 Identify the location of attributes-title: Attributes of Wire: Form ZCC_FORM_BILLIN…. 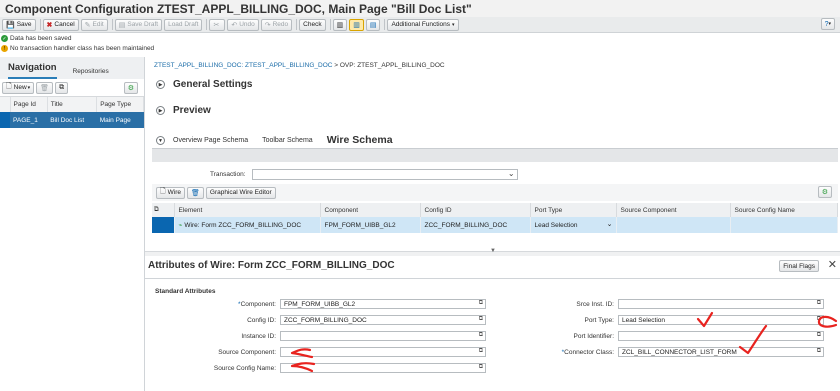
(271, 265).